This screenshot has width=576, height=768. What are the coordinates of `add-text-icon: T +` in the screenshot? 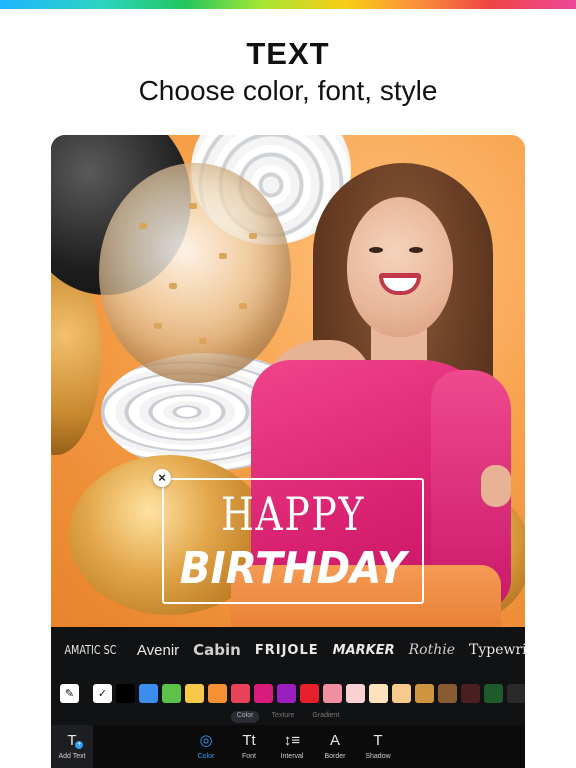 It's located at (75, 740).